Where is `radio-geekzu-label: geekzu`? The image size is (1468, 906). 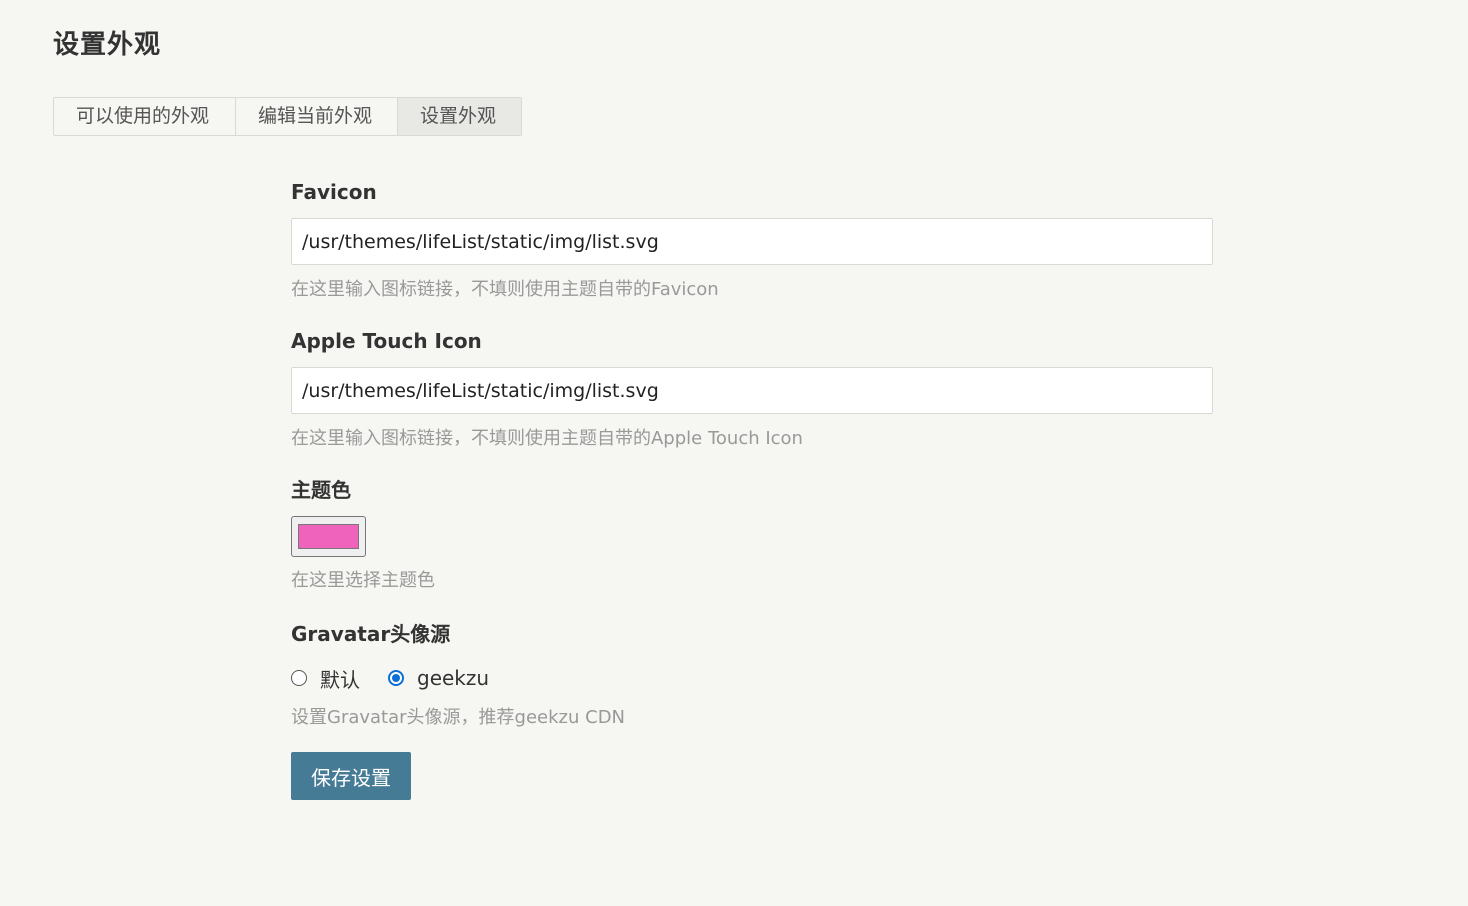 radio-geekzu-label: geekzu is located at coordinates (453, 678).